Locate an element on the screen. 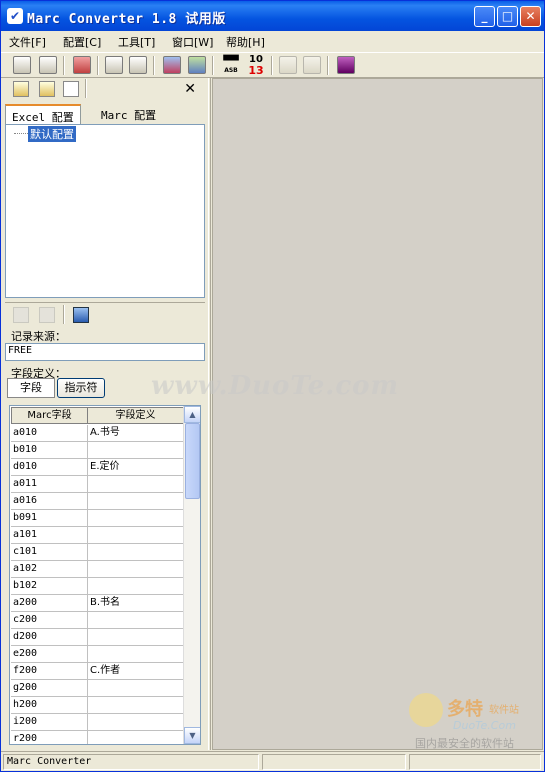  table-row: h200 is located at coordinates (97, 705).